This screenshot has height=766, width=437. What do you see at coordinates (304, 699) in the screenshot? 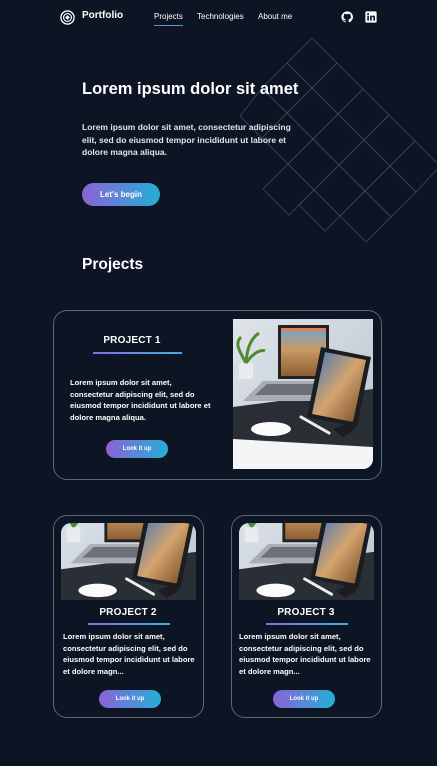
I see `project-3-look-button: Look it up` at bounding box center [304, 699].